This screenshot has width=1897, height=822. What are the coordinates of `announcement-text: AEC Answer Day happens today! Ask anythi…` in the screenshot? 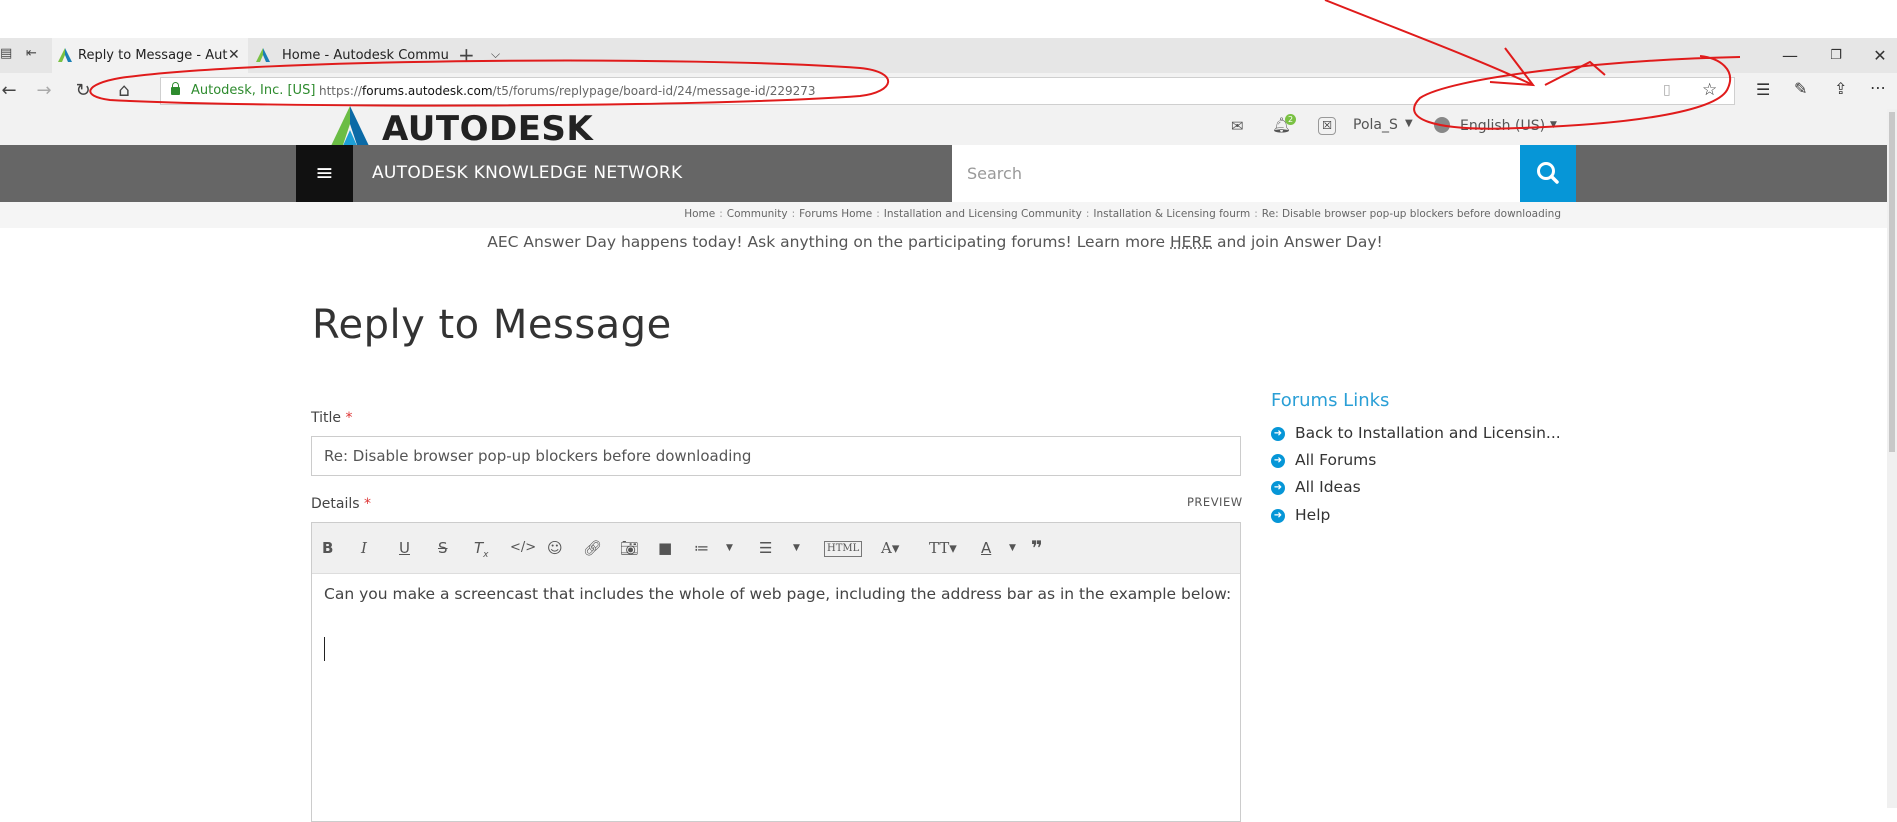 It's located at (829, 242).